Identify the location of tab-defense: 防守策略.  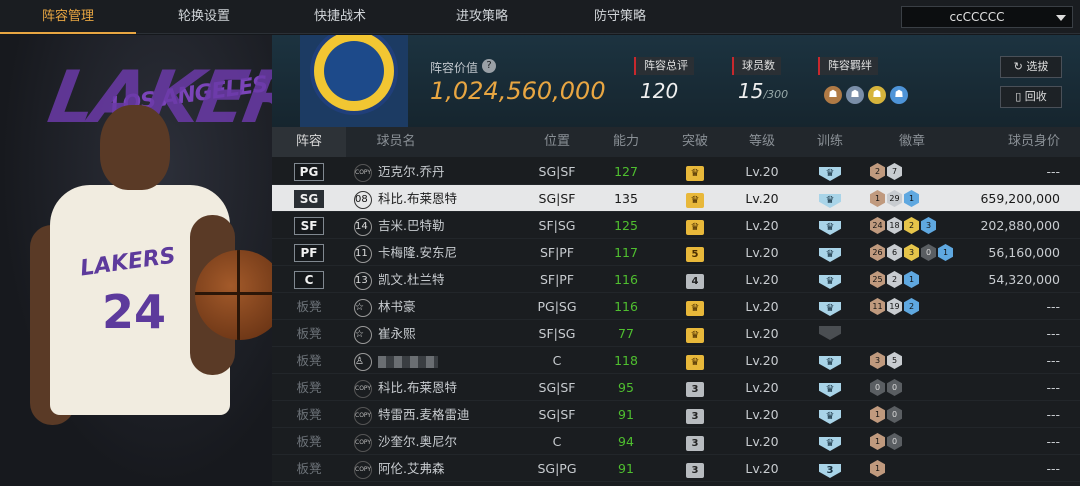
(620, 17).